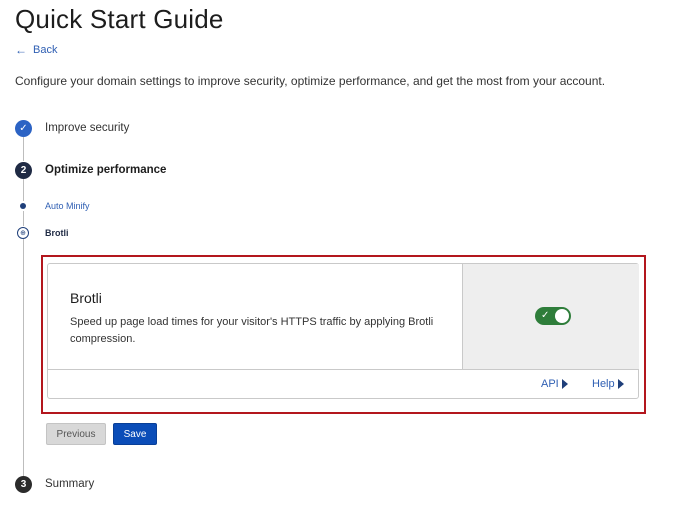  Describe the element at coordinates (562, 316) in the screenshot. I see `toggle-knob` at that location.